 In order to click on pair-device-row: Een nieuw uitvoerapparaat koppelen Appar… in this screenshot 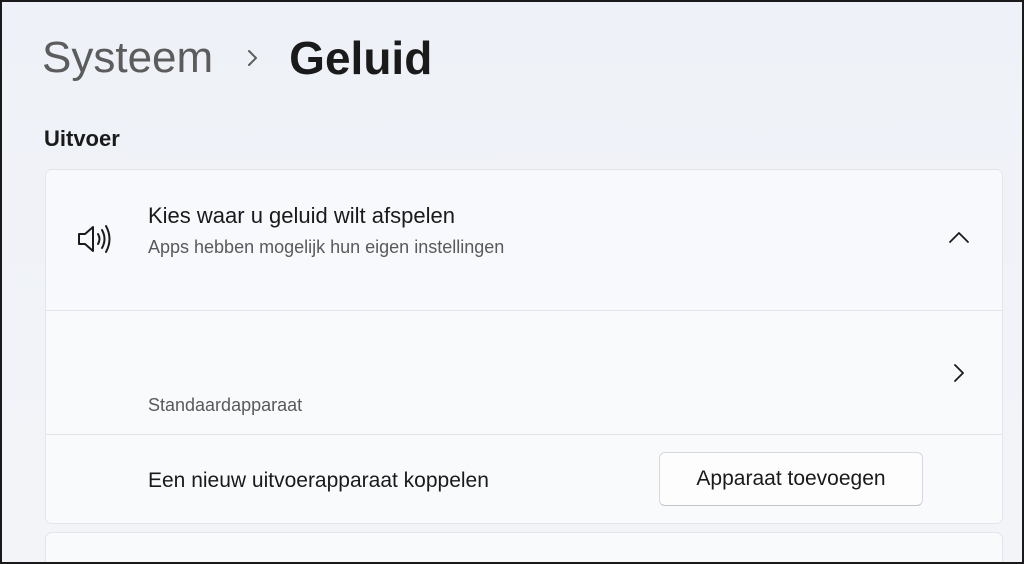, I will do `click(524, 479)`.